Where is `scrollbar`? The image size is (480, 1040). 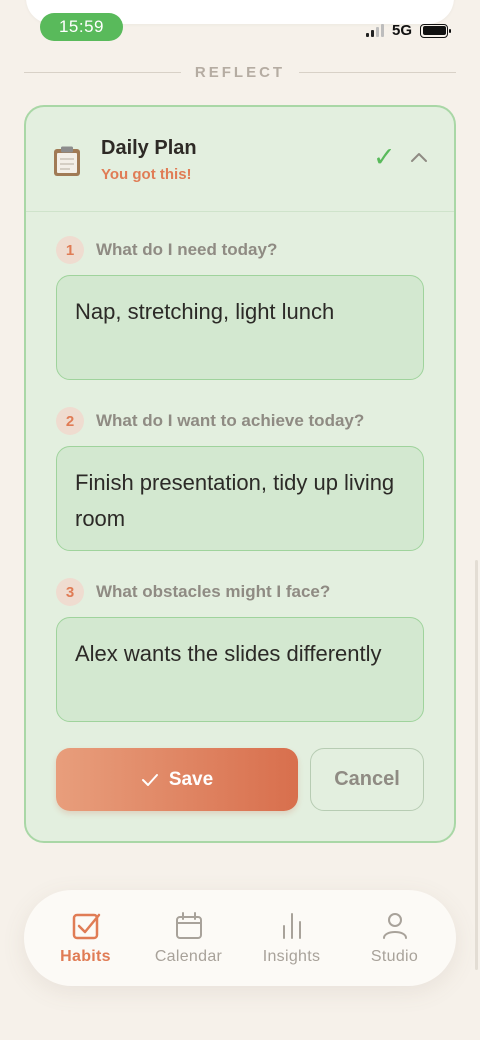 scrollbar is located at coordinates (476, 765).